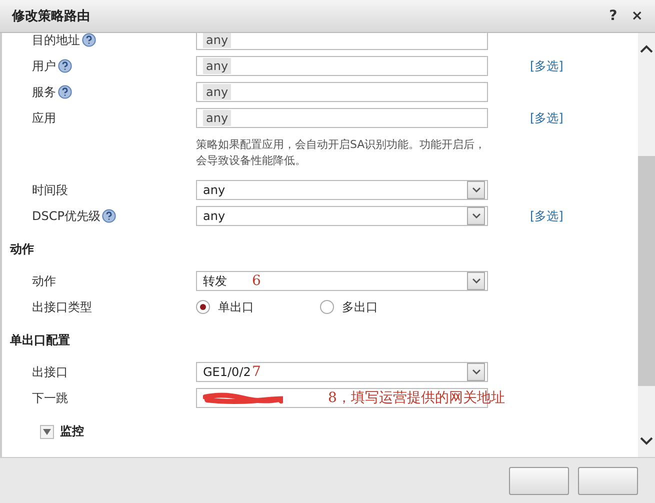 The width and height of the screenshot is (655, 503). I want to click on triangle-icon, so click(47, 431).